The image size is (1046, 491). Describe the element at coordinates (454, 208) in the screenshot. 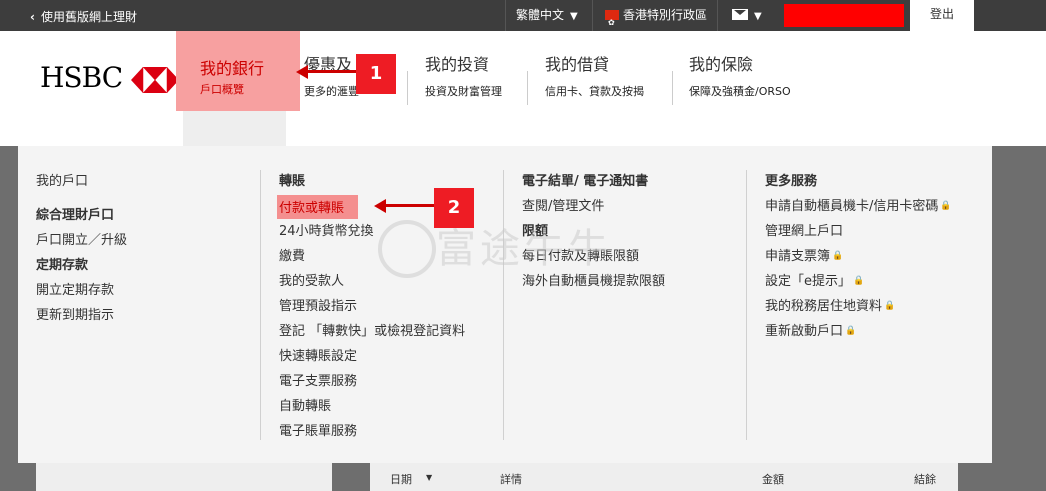

I see `annotation-badge-2: 2` at that location.